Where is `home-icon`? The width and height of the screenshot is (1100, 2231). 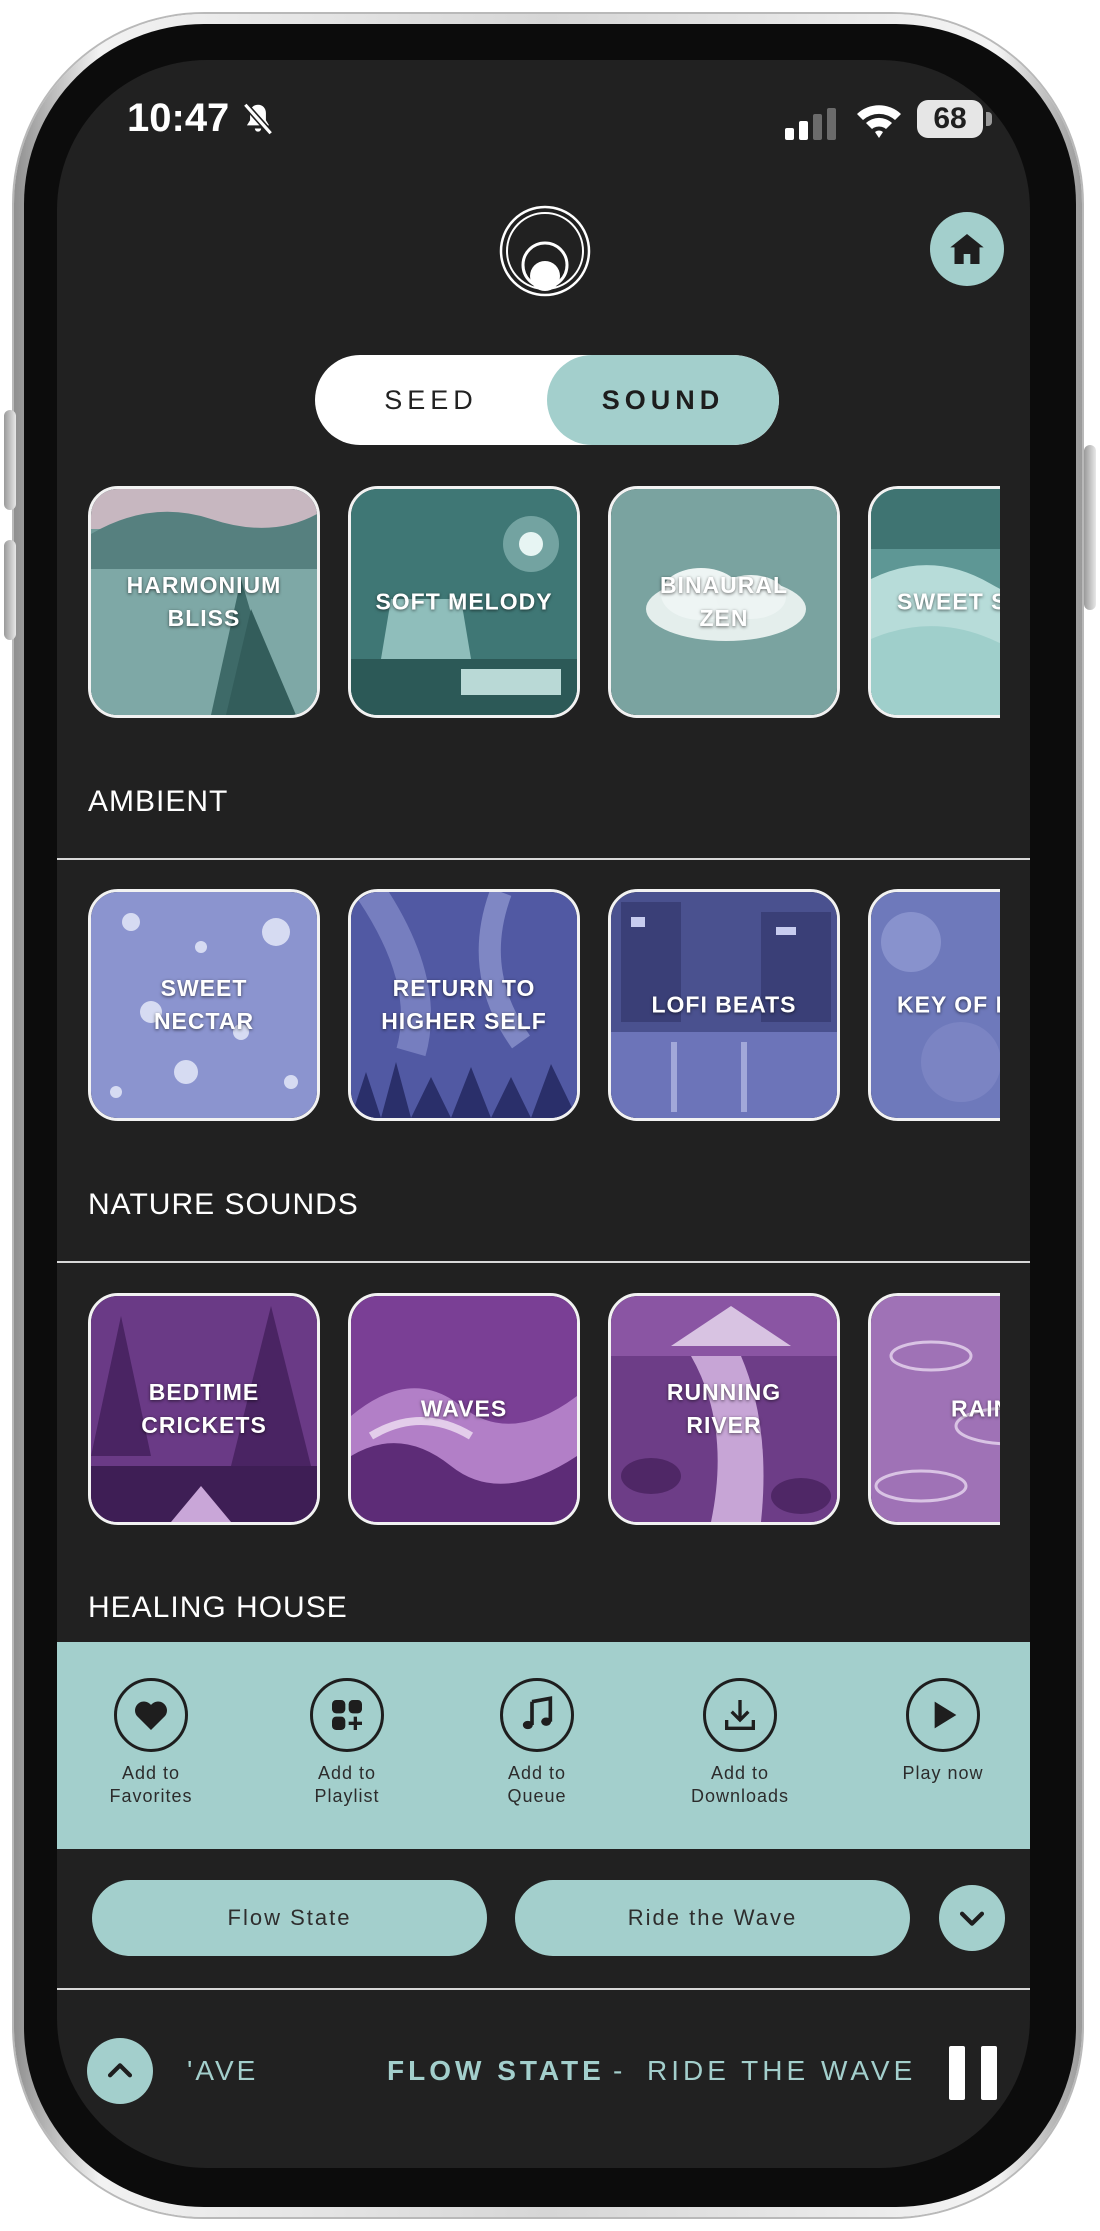 home-icon is located at coordinates (967, 249).